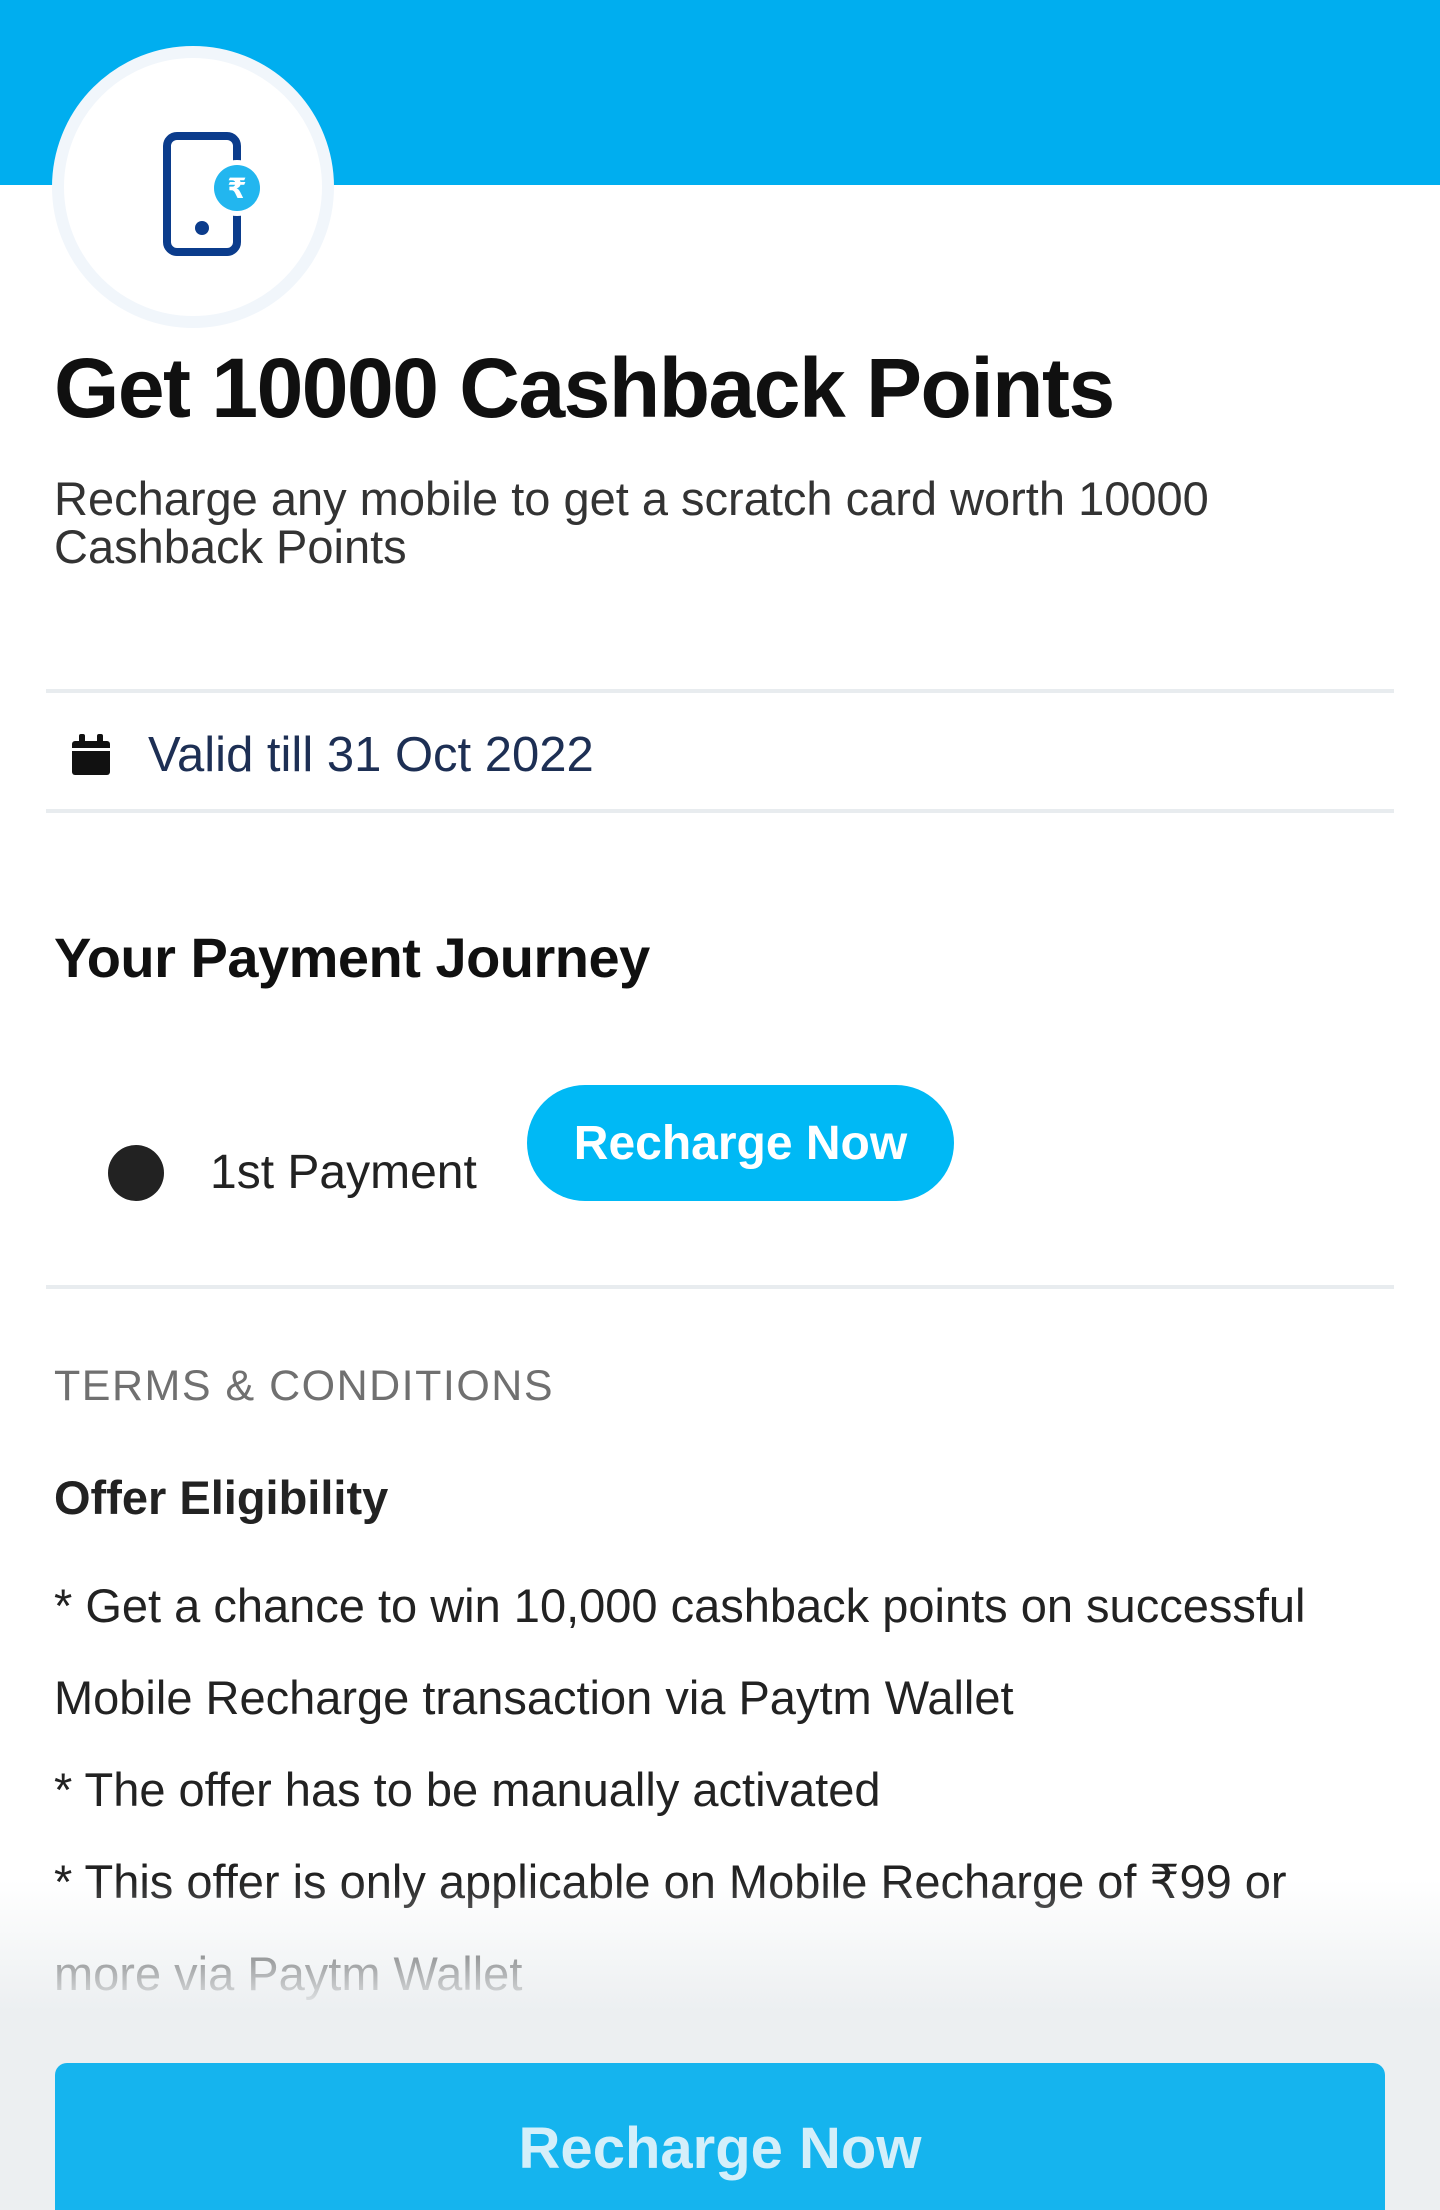 Image resolution: width=1440 pixels, height=2210 pixels. I want to click on recharge-now-button: Recharge Now, so click(720, 2136).